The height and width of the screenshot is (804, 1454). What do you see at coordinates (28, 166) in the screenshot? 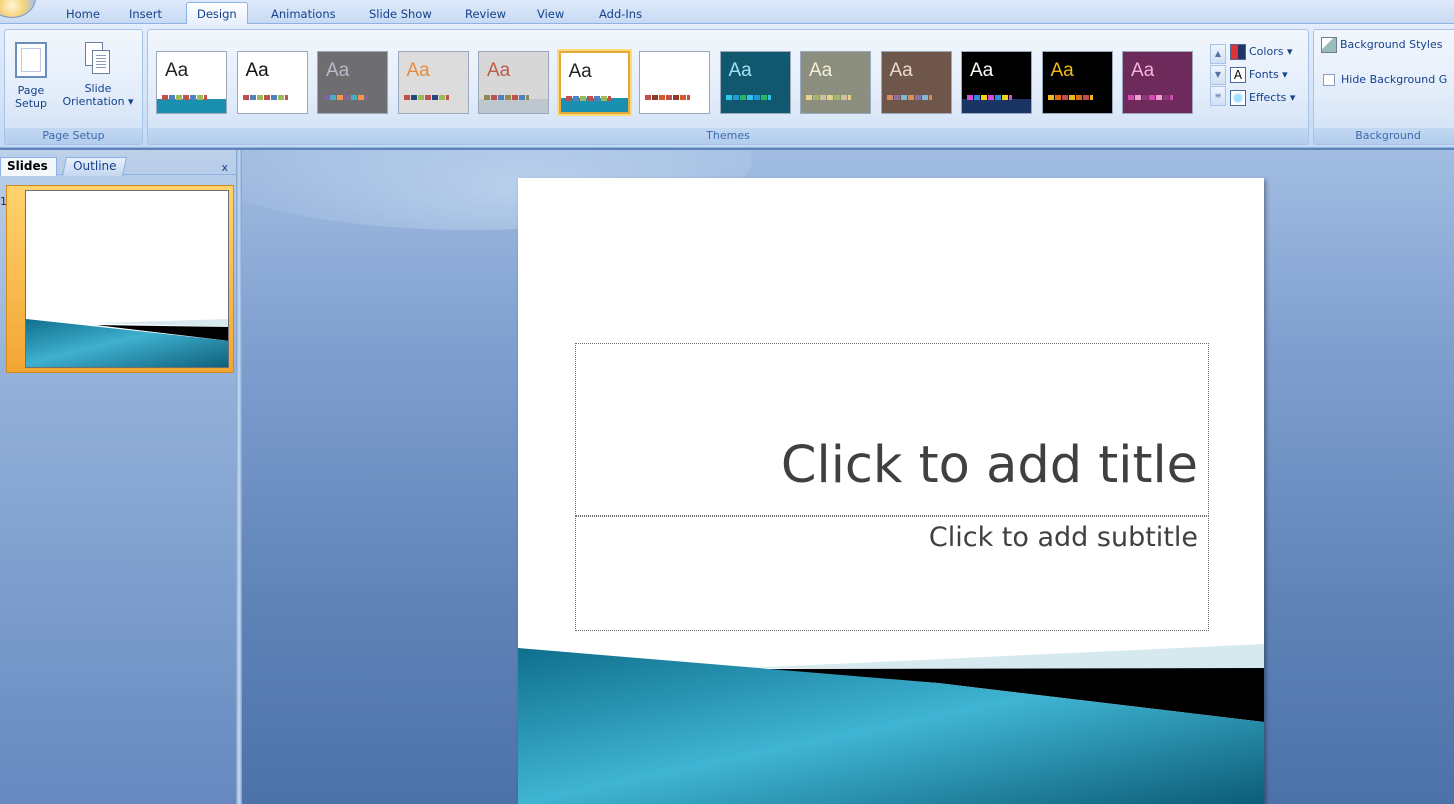
I see `tab-slides: Slides` at bounding box center [28, 166].